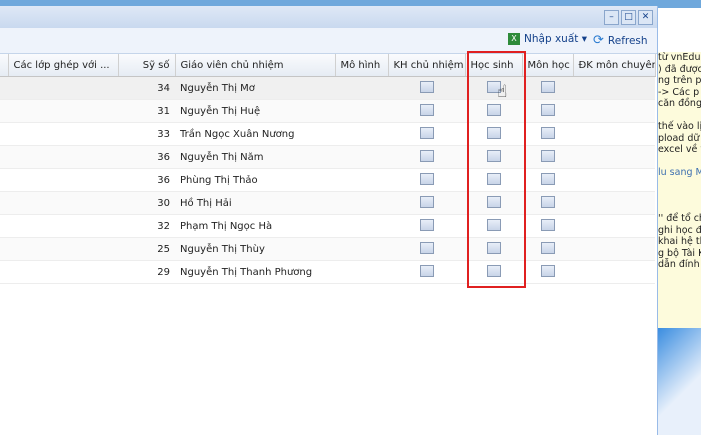 The height and width of the screenshot is (435, 701). Describe the element at coordinates (146, 203) in the screenshot. I see `class-size-cell: 30` at that location.